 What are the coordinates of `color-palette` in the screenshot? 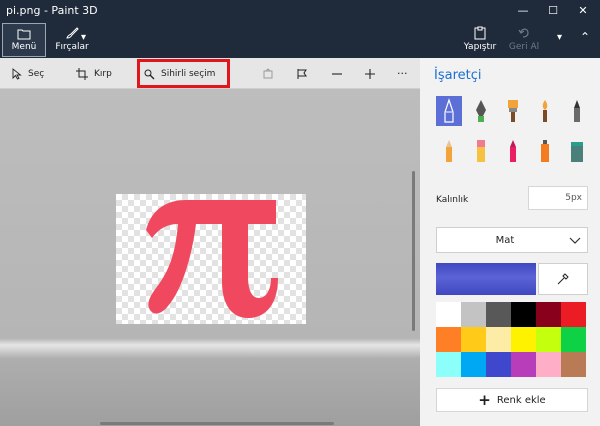 It's located at (512, 339).